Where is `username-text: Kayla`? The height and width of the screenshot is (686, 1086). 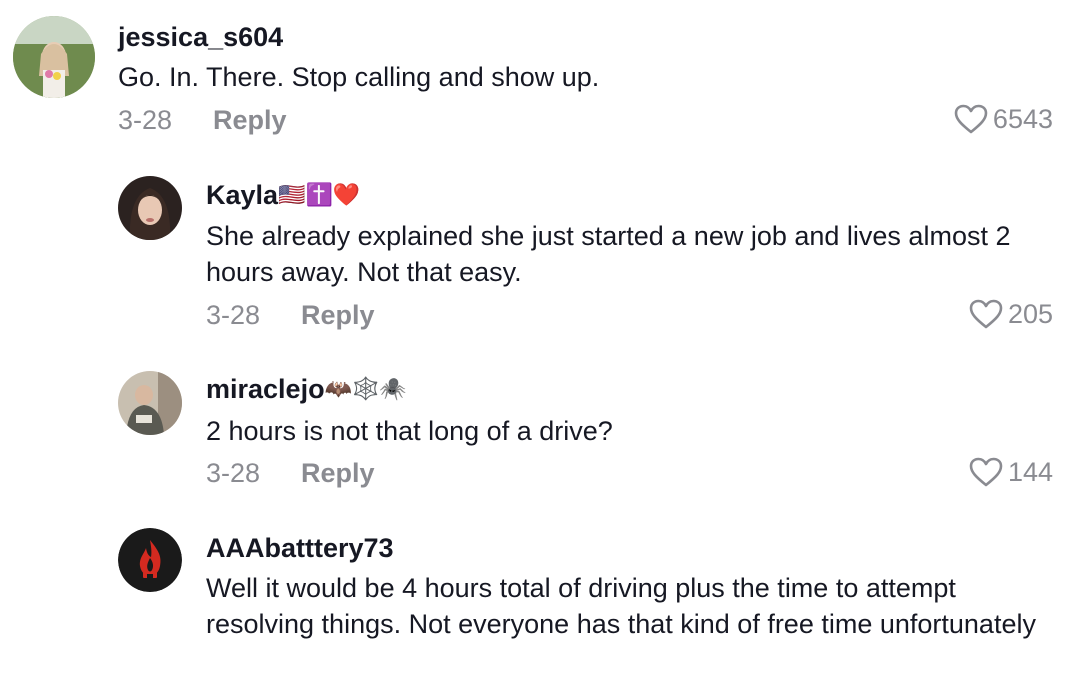
username-text: Kayla is located at coordinates (242, 195).